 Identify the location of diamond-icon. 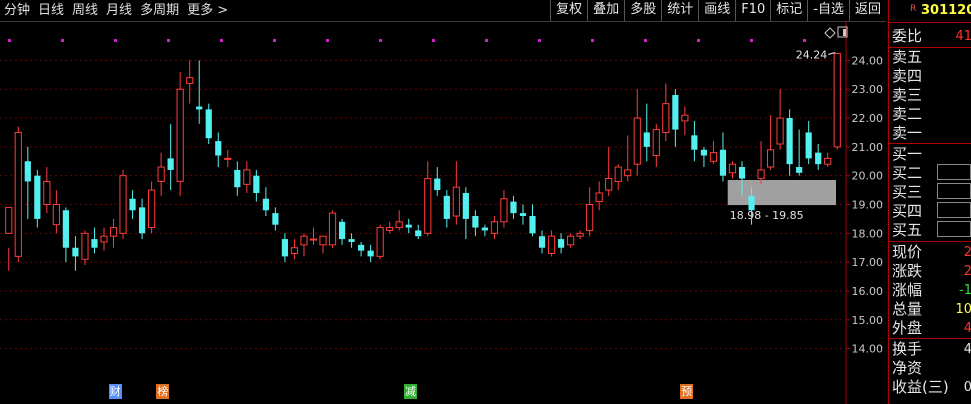
(830, 33).